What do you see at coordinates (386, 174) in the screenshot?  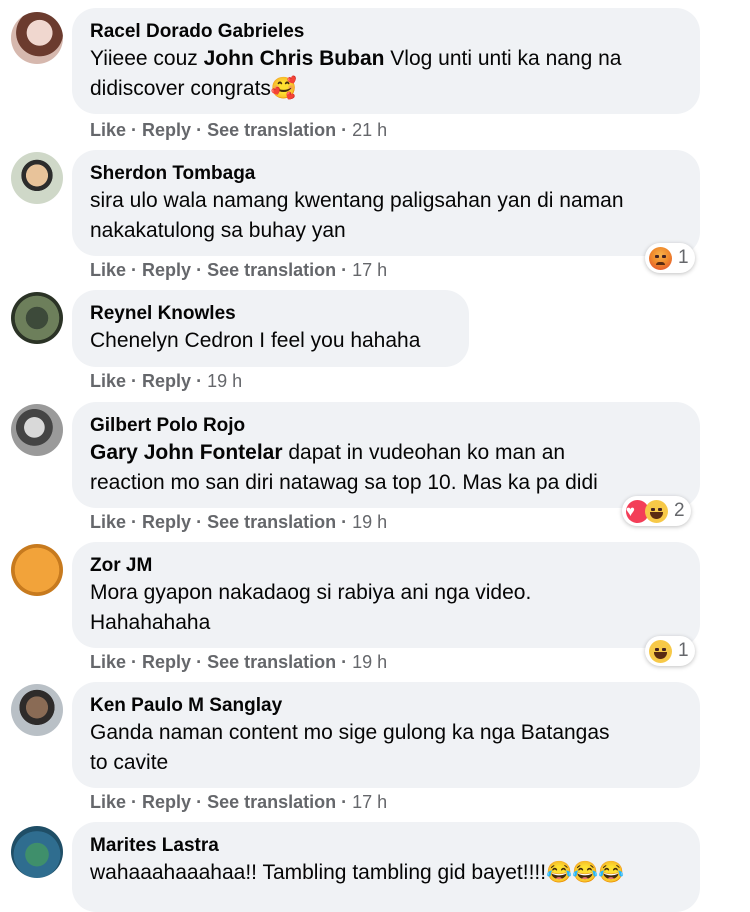 I see `commenter-name: Sherdon Tombaga` at bounding box center [386, 174].